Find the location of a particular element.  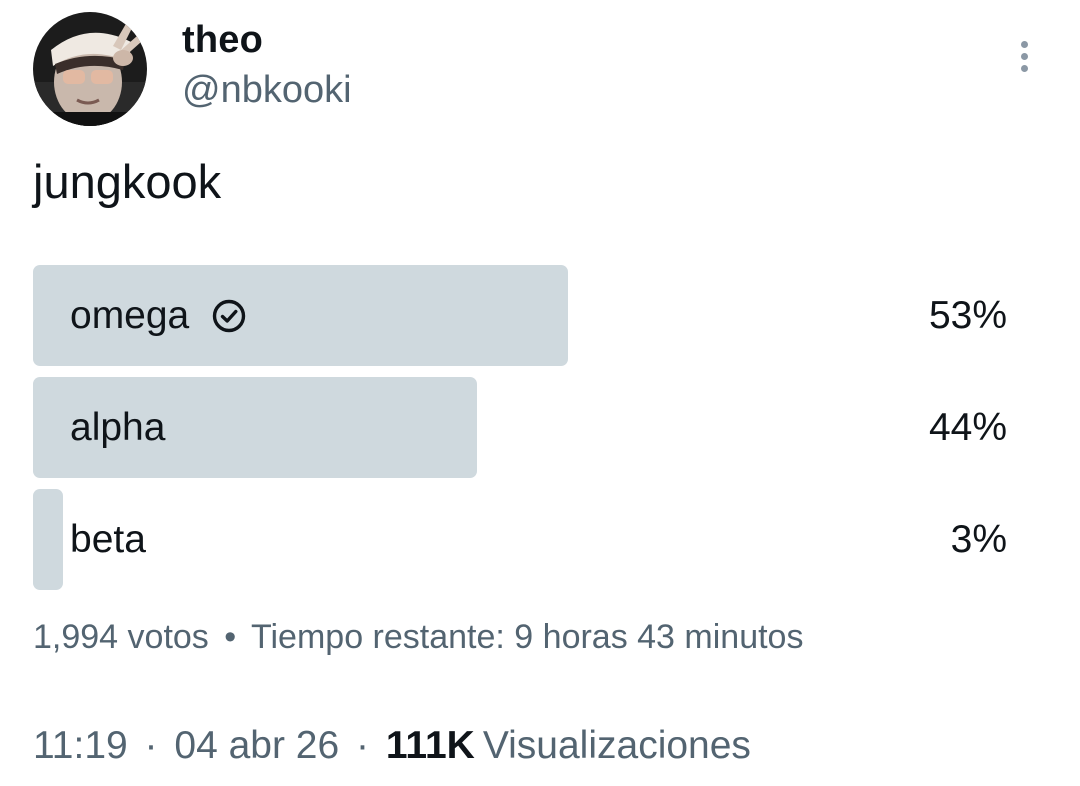

poll-option-label: omega is located at coordinates (130, 315).